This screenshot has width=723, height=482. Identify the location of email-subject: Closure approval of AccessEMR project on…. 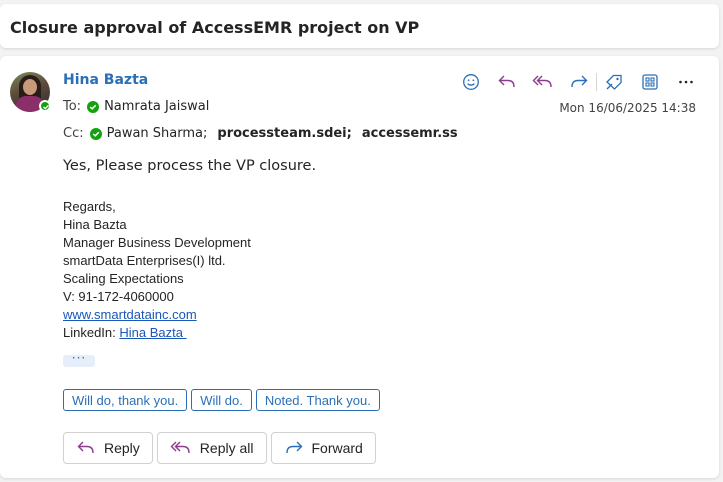
(215, 27).